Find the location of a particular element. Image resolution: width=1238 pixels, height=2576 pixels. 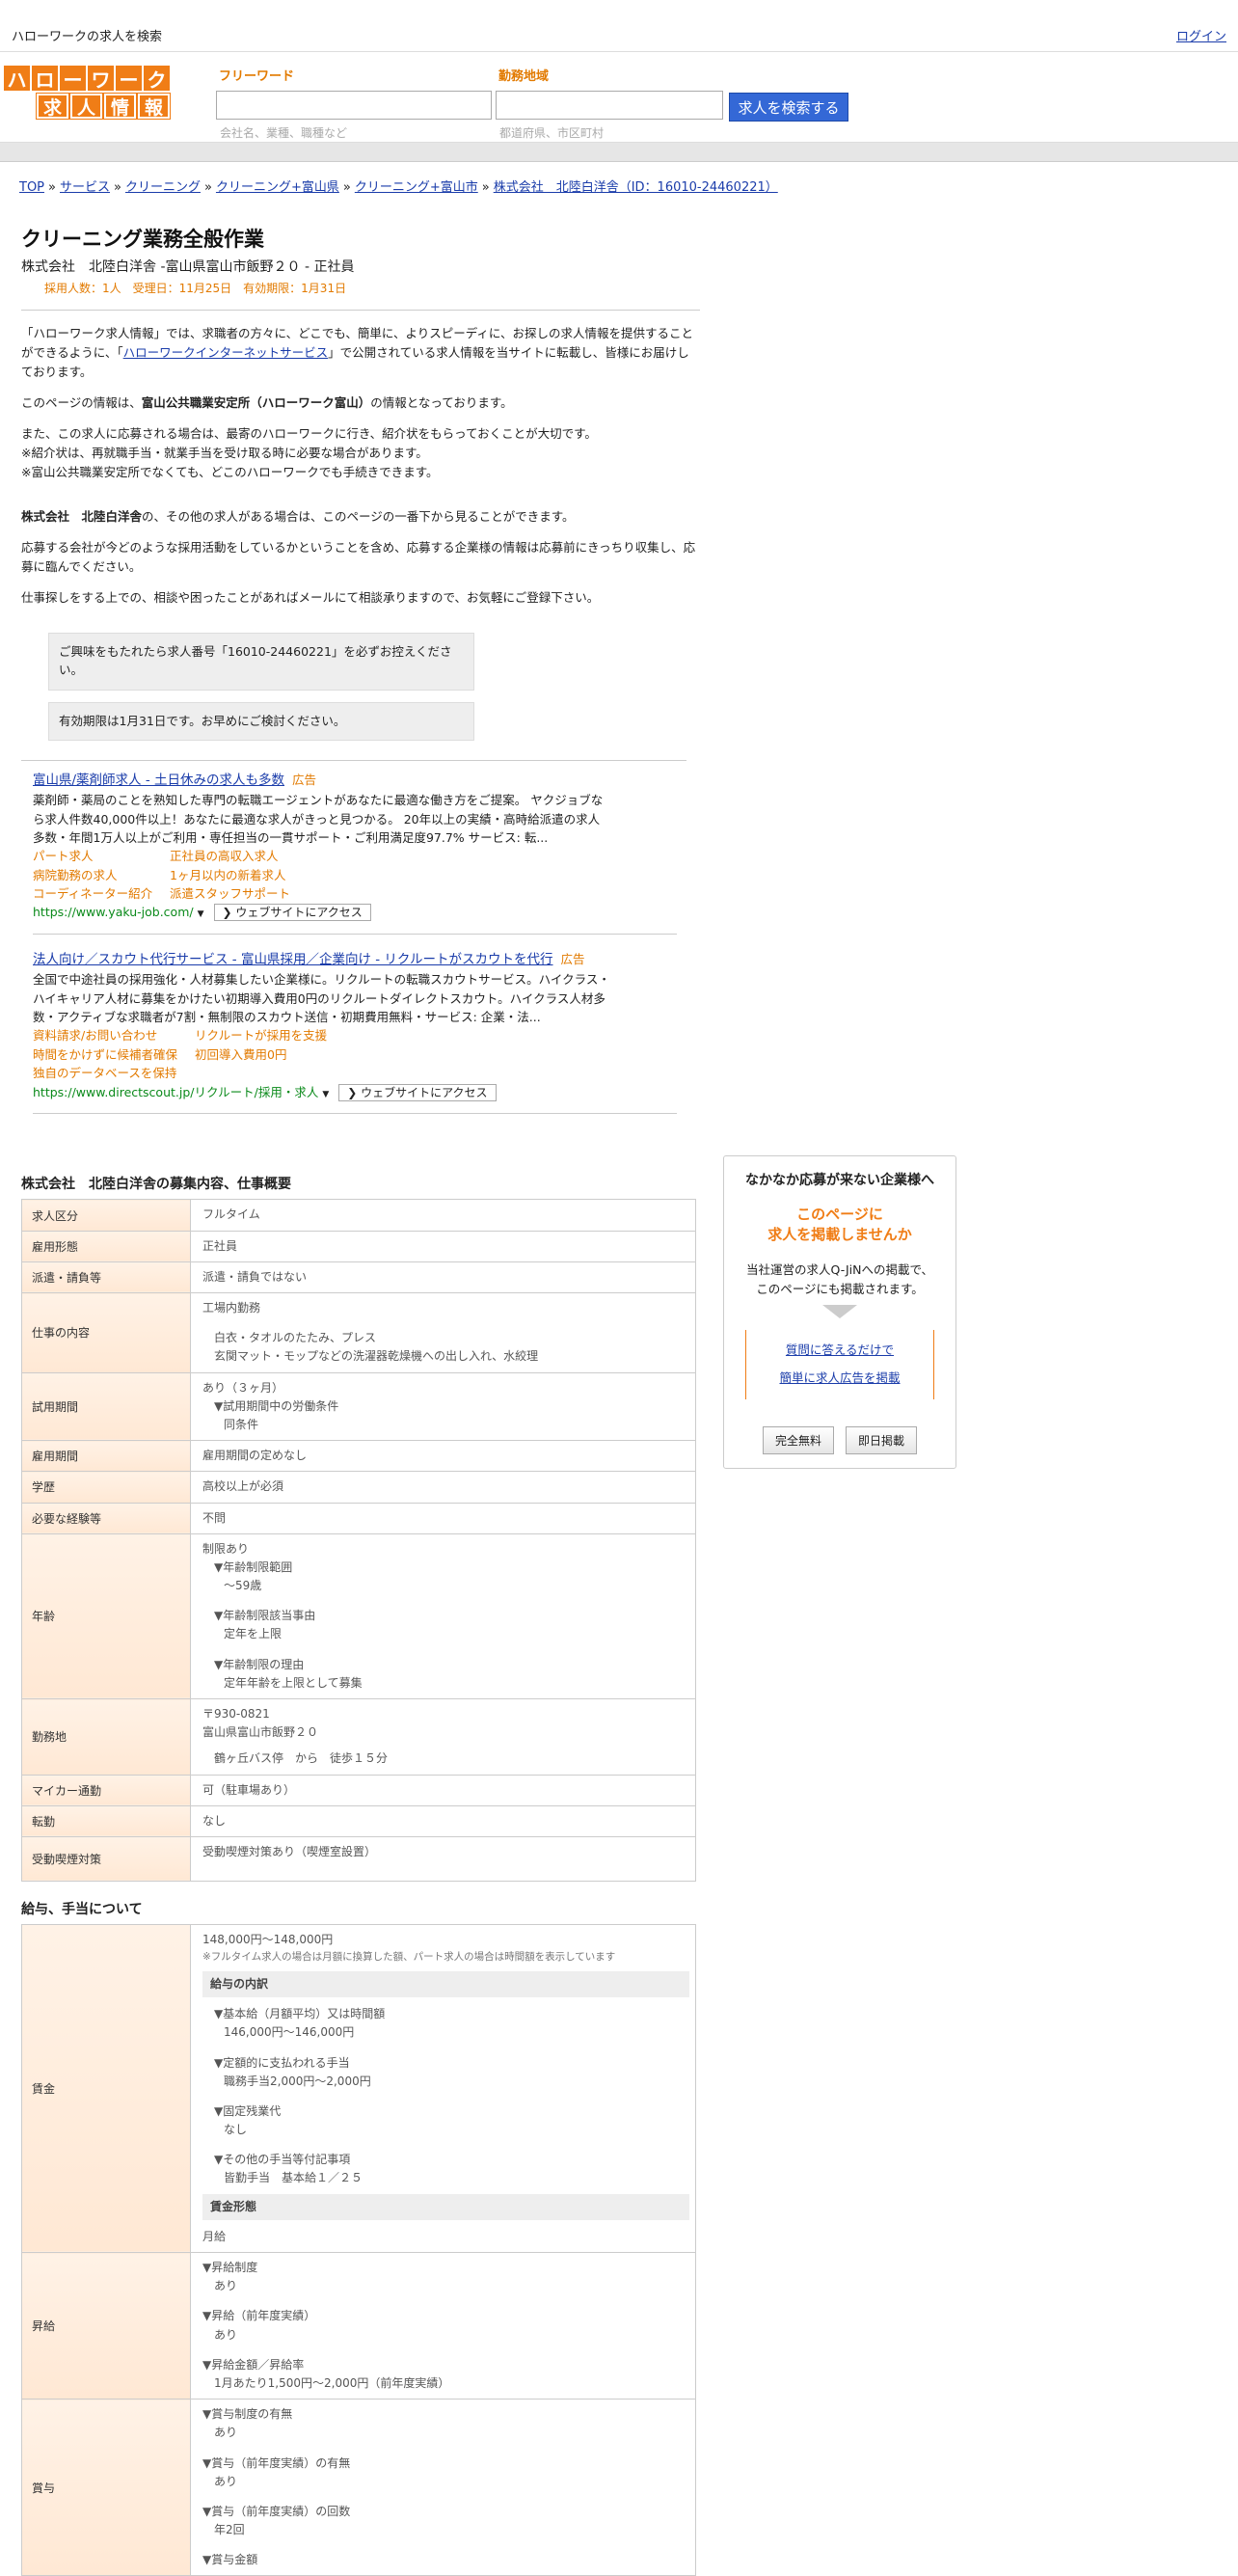

breadcrumb-cleaning-toyama-pref: クリーニング+富山県 is located at coordinates (277, 187).